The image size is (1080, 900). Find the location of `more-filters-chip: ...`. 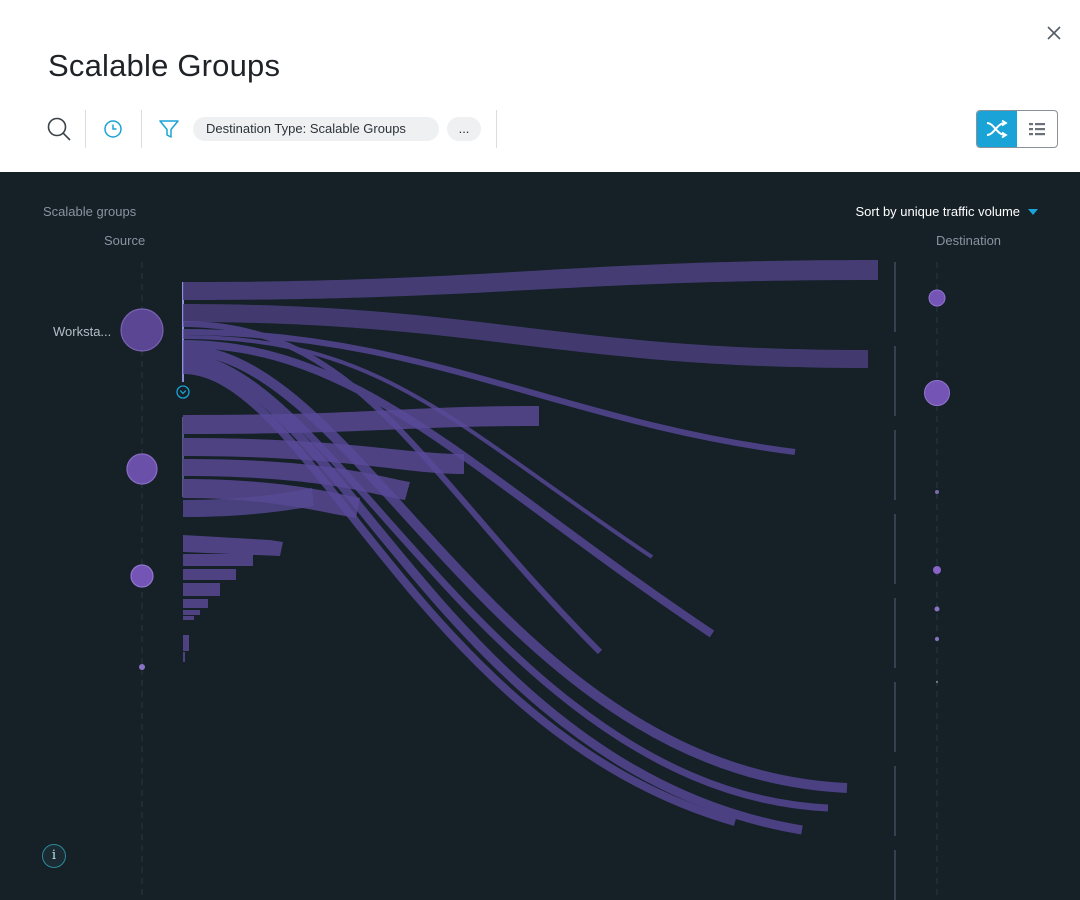

more-filters-chip: ... is located at coordinates (464, 129).